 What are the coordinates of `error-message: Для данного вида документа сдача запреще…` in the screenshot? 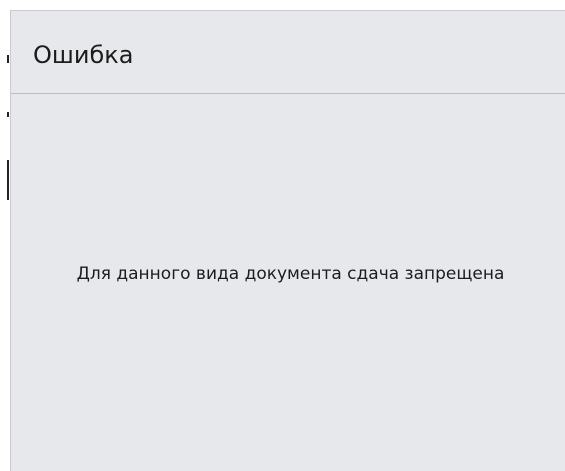 It's located at (290, 274).